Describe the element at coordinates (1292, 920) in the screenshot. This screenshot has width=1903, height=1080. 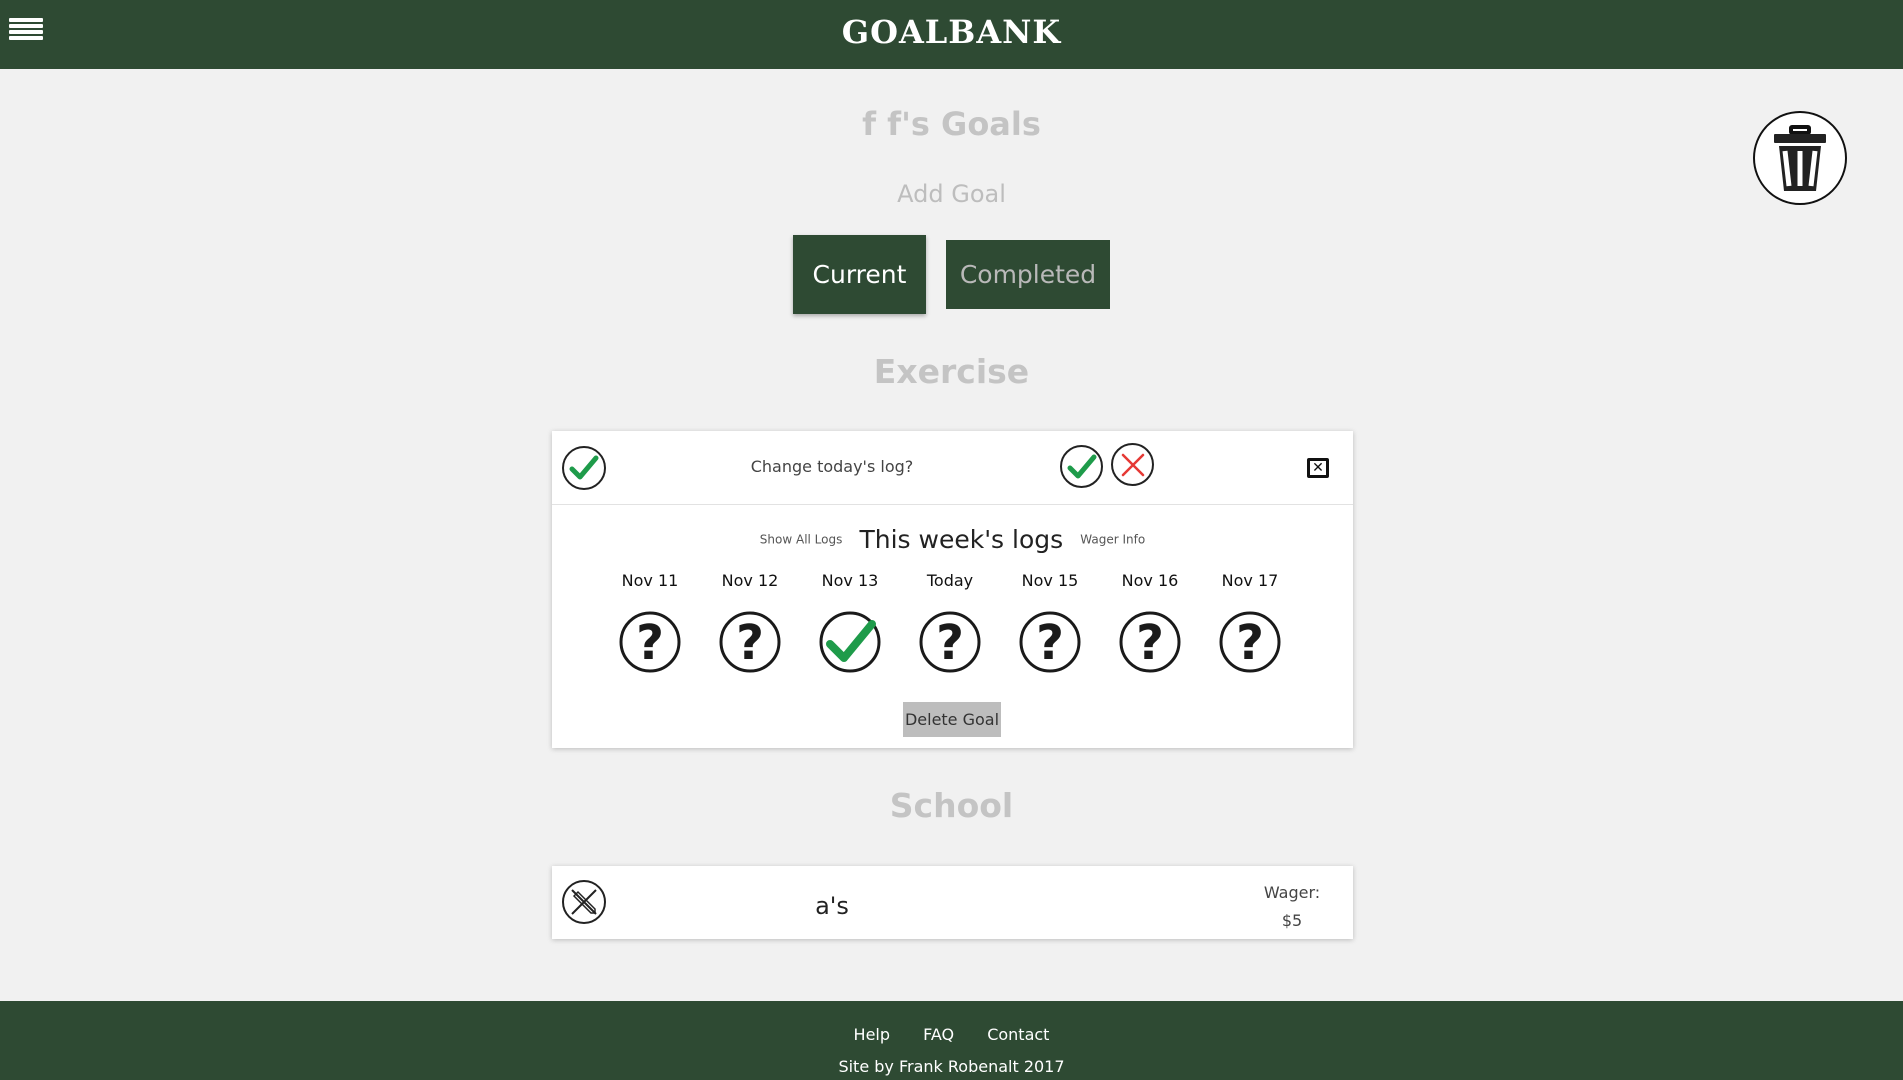
I see `wager-amount: $5` at that location.